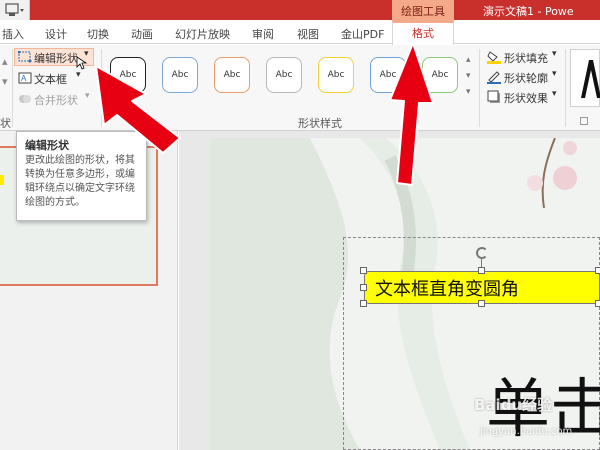  I want to click on resize-handle-tr, so click(597, 270).